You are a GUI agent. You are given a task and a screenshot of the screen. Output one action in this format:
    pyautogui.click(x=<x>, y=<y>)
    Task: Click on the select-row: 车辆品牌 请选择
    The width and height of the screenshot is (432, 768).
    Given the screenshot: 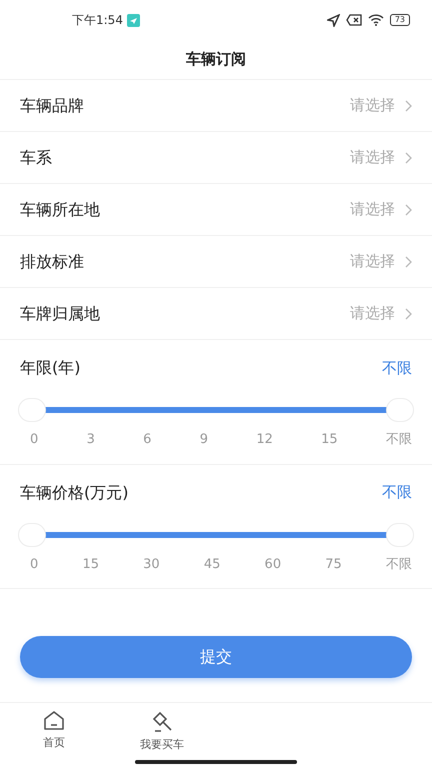 What is the action you would take?
    pyautogui.click(x=216, y=106)
    